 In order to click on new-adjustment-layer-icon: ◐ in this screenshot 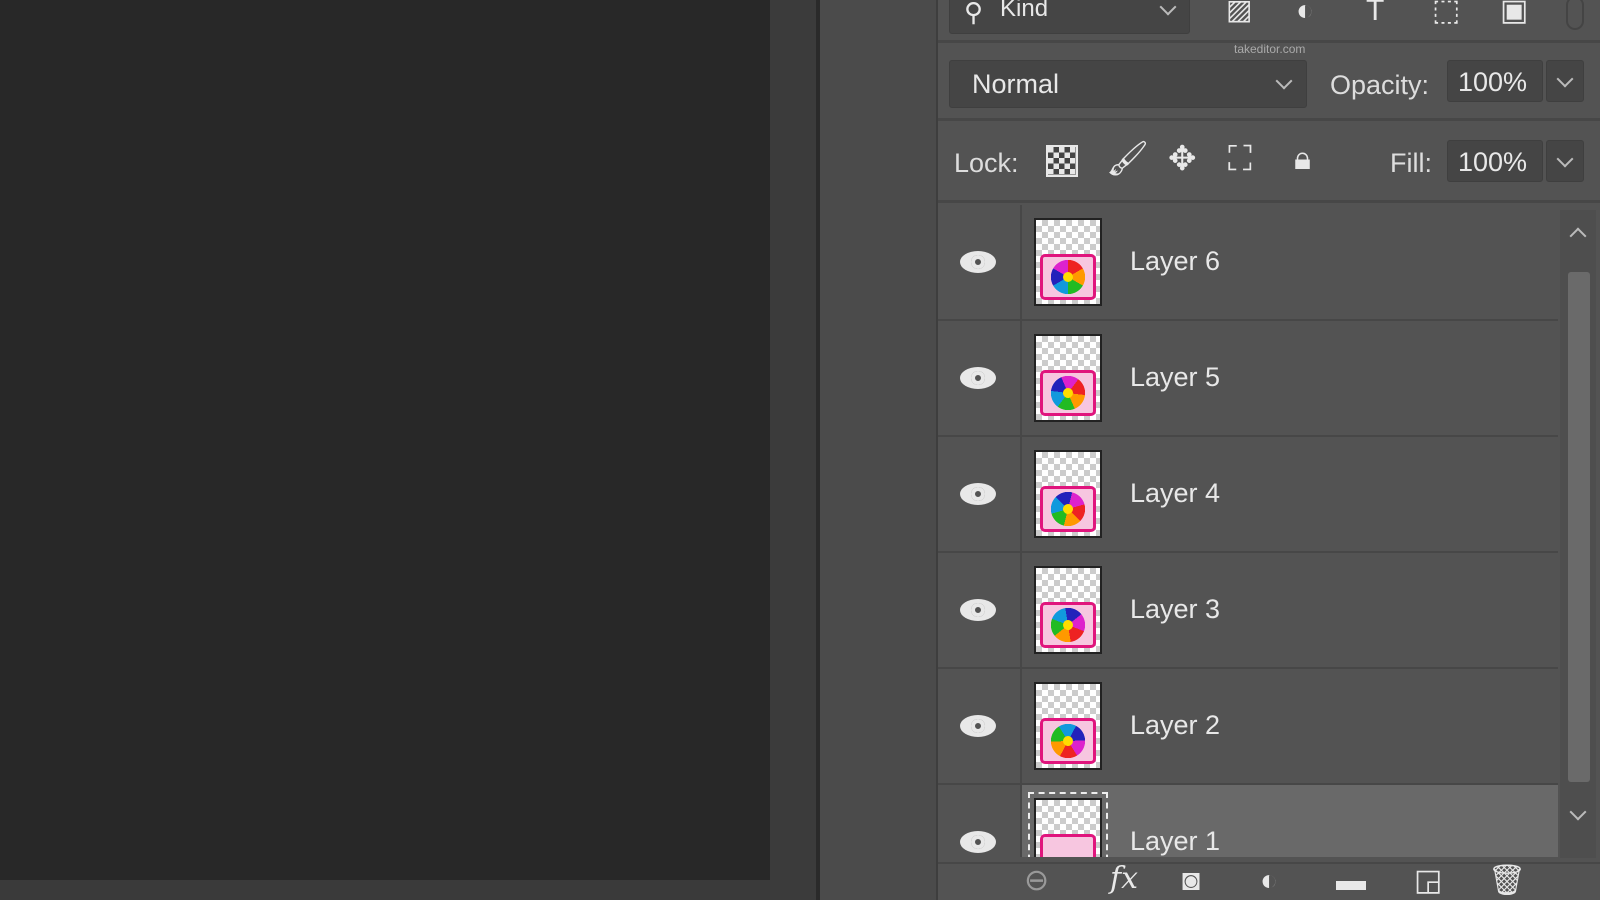, I will do `click(1269, 881)`.